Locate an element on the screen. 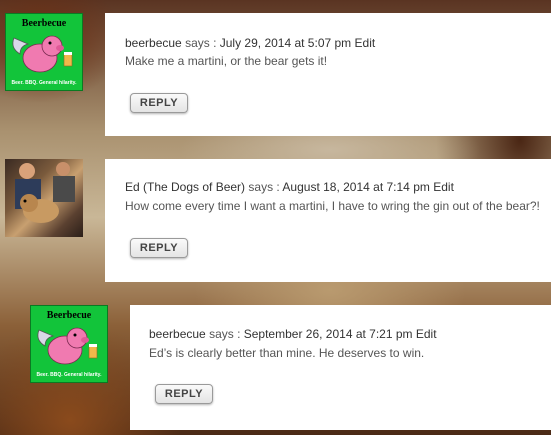 This screenshot has height=435, width=551. comment-date-link: September 26, 2014 at 7:21 pm is located at coordinates (328, 334).